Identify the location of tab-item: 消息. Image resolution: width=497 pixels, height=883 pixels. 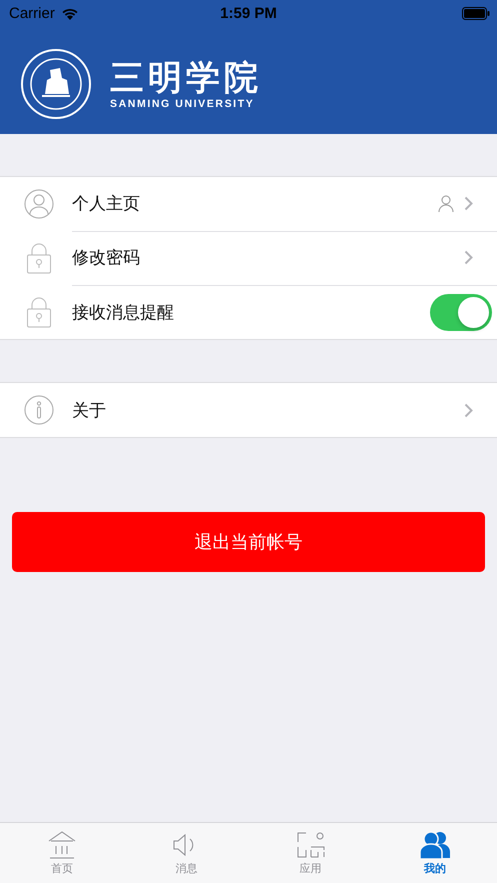
(186, 853).